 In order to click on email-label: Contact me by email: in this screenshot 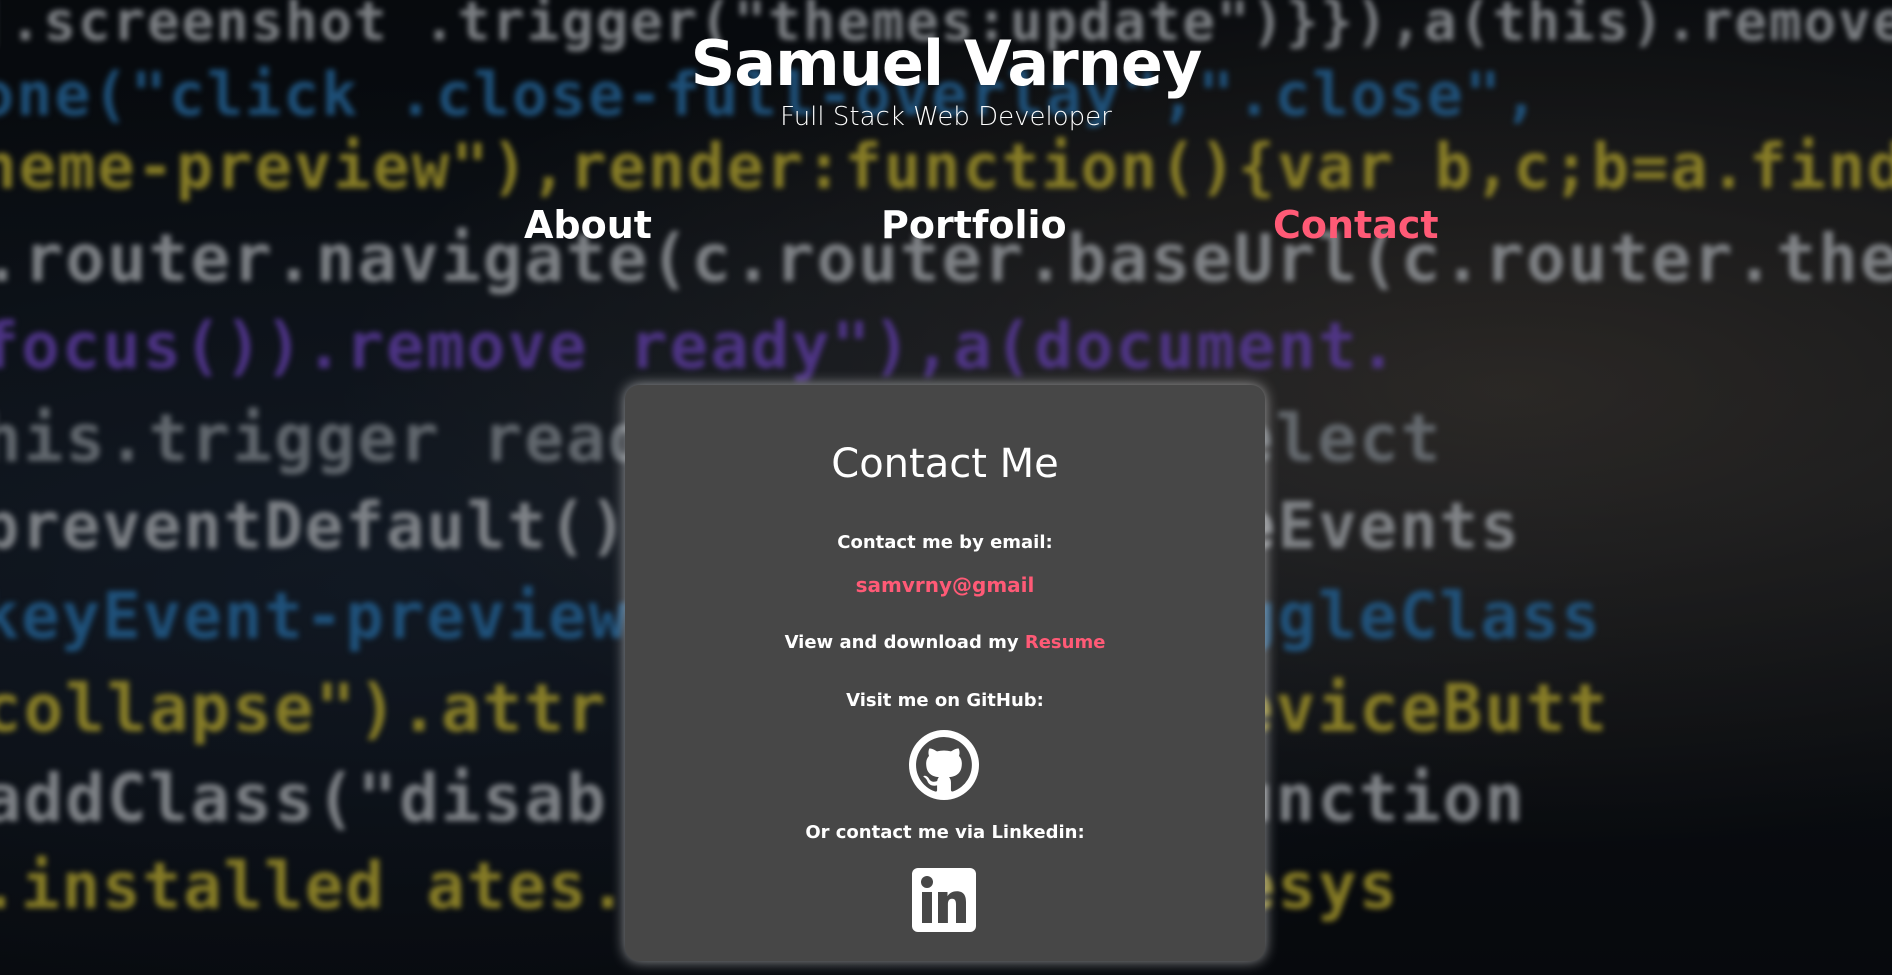, I will do `click(945, 542)`.